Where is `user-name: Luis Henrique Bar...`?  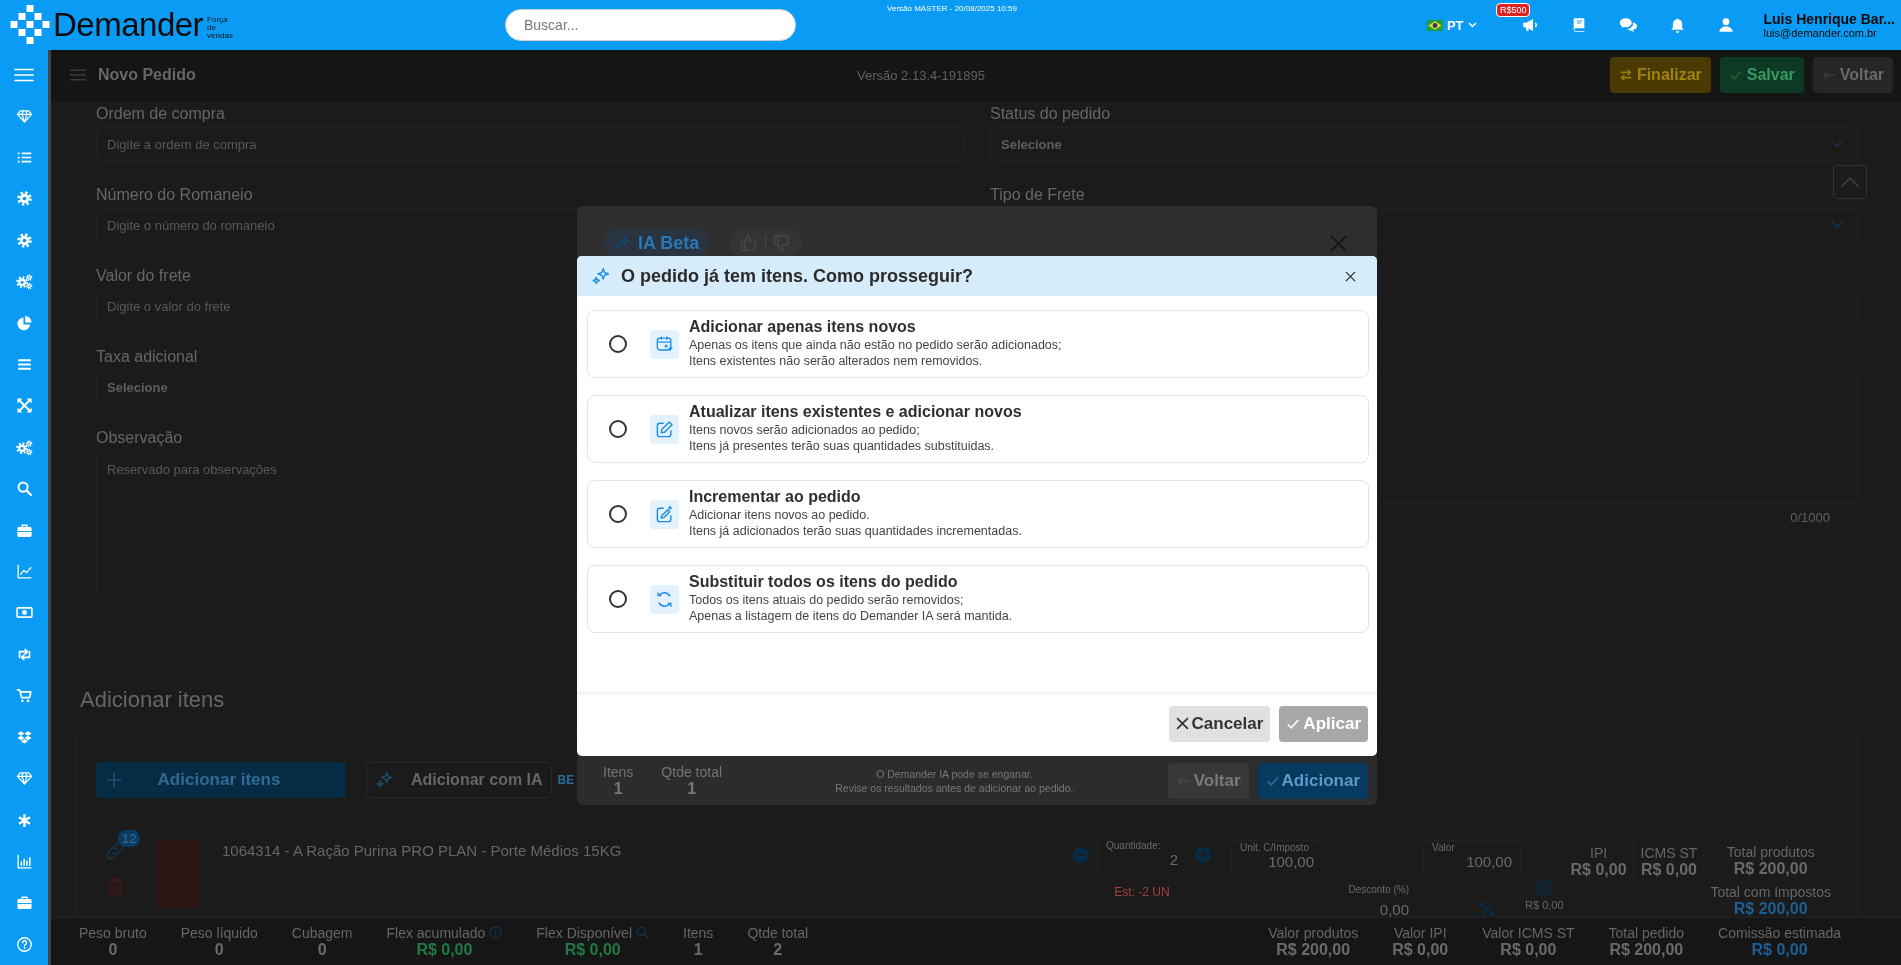
user-name: Luis Henrique Bar... is located at coordinates (1829, 19).